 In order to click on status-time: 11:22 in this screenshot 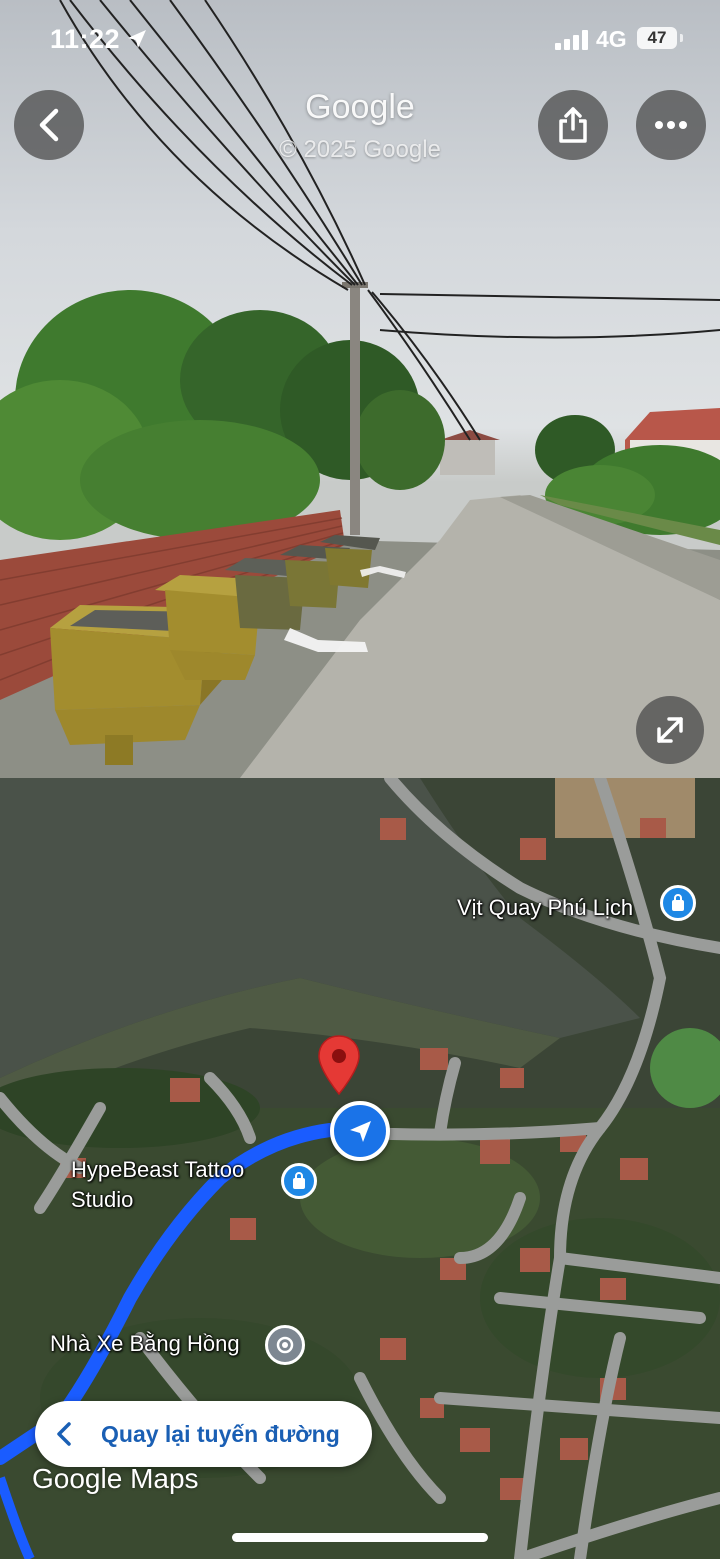, I will do `click(85, 39)`.